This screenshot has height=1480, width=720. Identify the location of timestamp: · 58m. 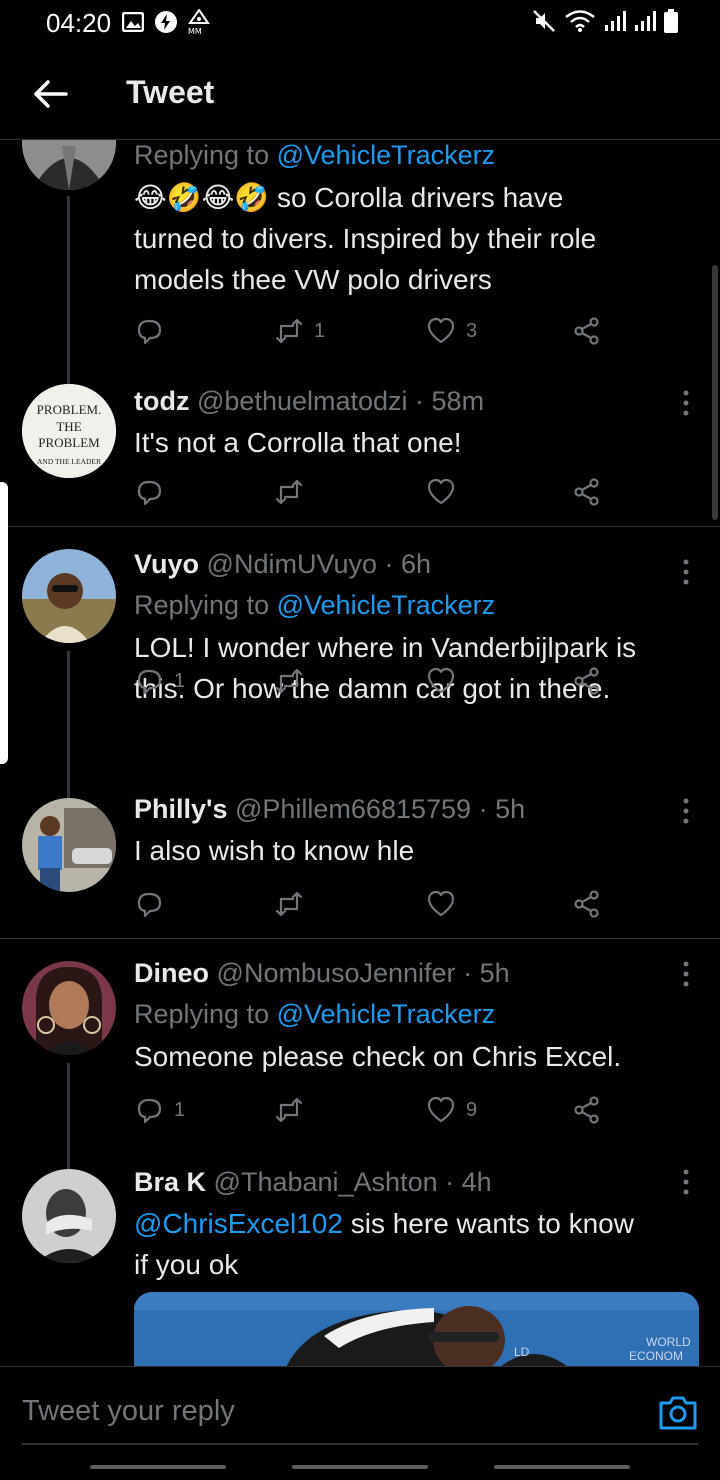
(450, 401).